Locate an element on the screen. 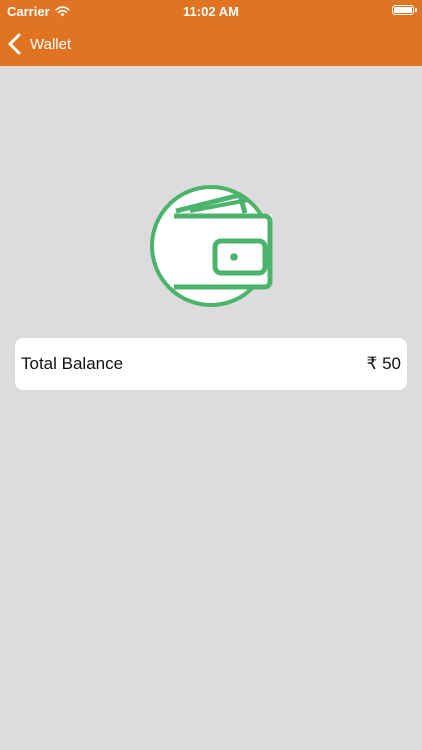  wallet-icon is located at coordinates (211, 246).